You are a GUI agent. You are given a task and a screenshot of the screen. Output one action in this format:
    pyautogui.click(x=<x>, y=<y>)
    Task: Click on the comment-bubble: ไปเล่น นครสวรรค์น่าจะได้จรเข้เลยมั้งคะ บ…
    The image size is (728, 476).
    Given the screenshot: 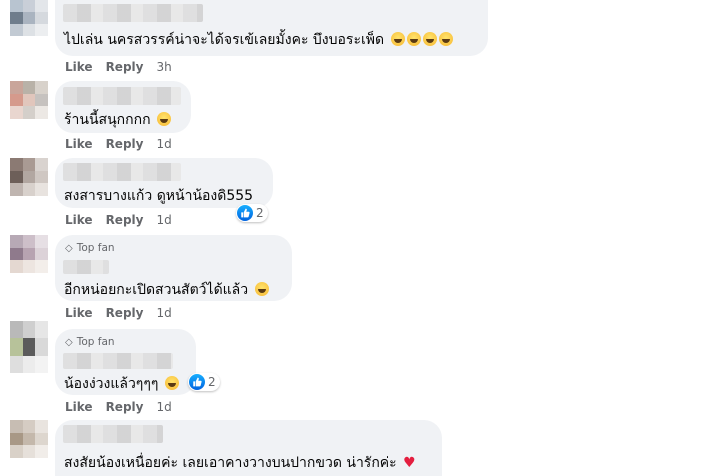 What is the action you would take?
    pyautogui.click(x=271, y=28)
    